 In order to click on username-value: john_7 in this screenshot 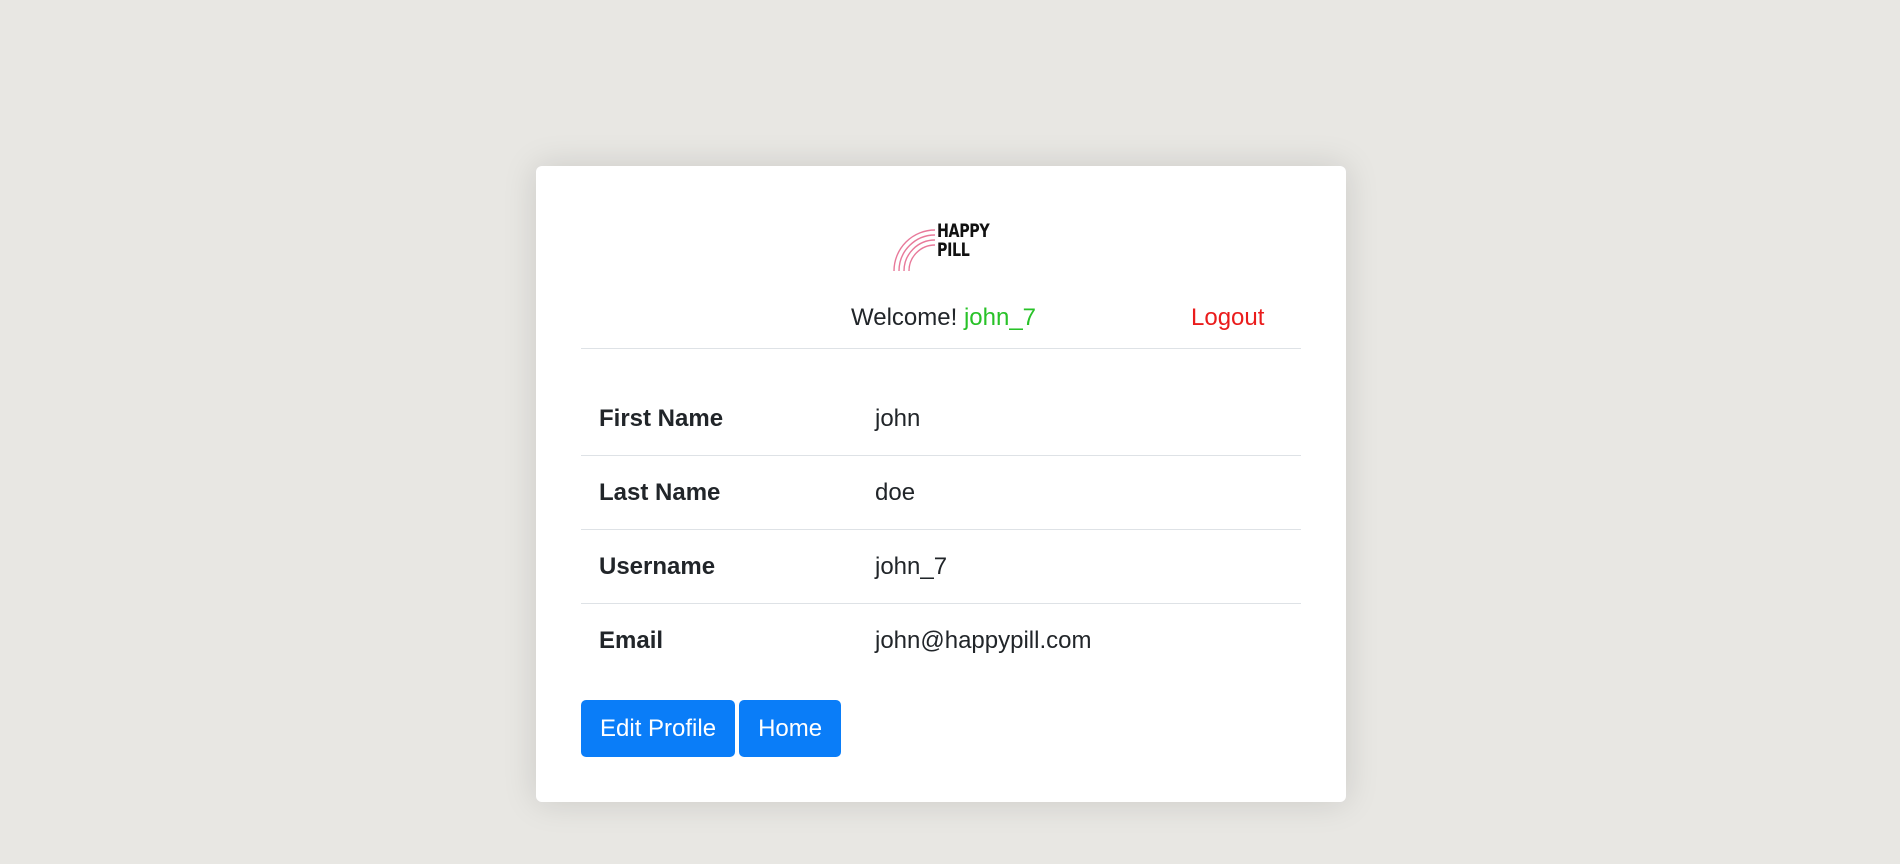, I will do `click(1079, 566)`.